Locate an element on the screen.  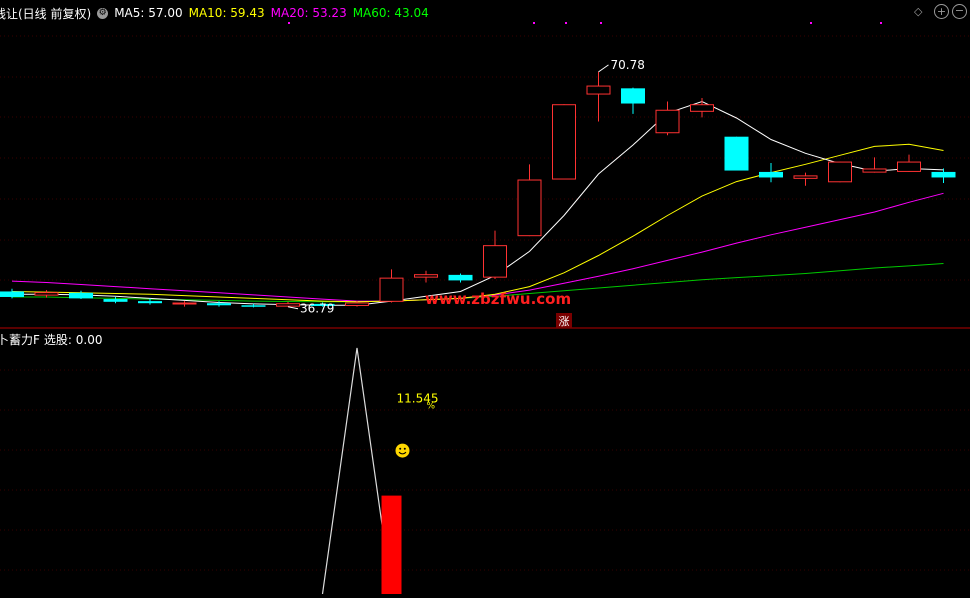
indicator-bar is located at coordinates (391, 544).